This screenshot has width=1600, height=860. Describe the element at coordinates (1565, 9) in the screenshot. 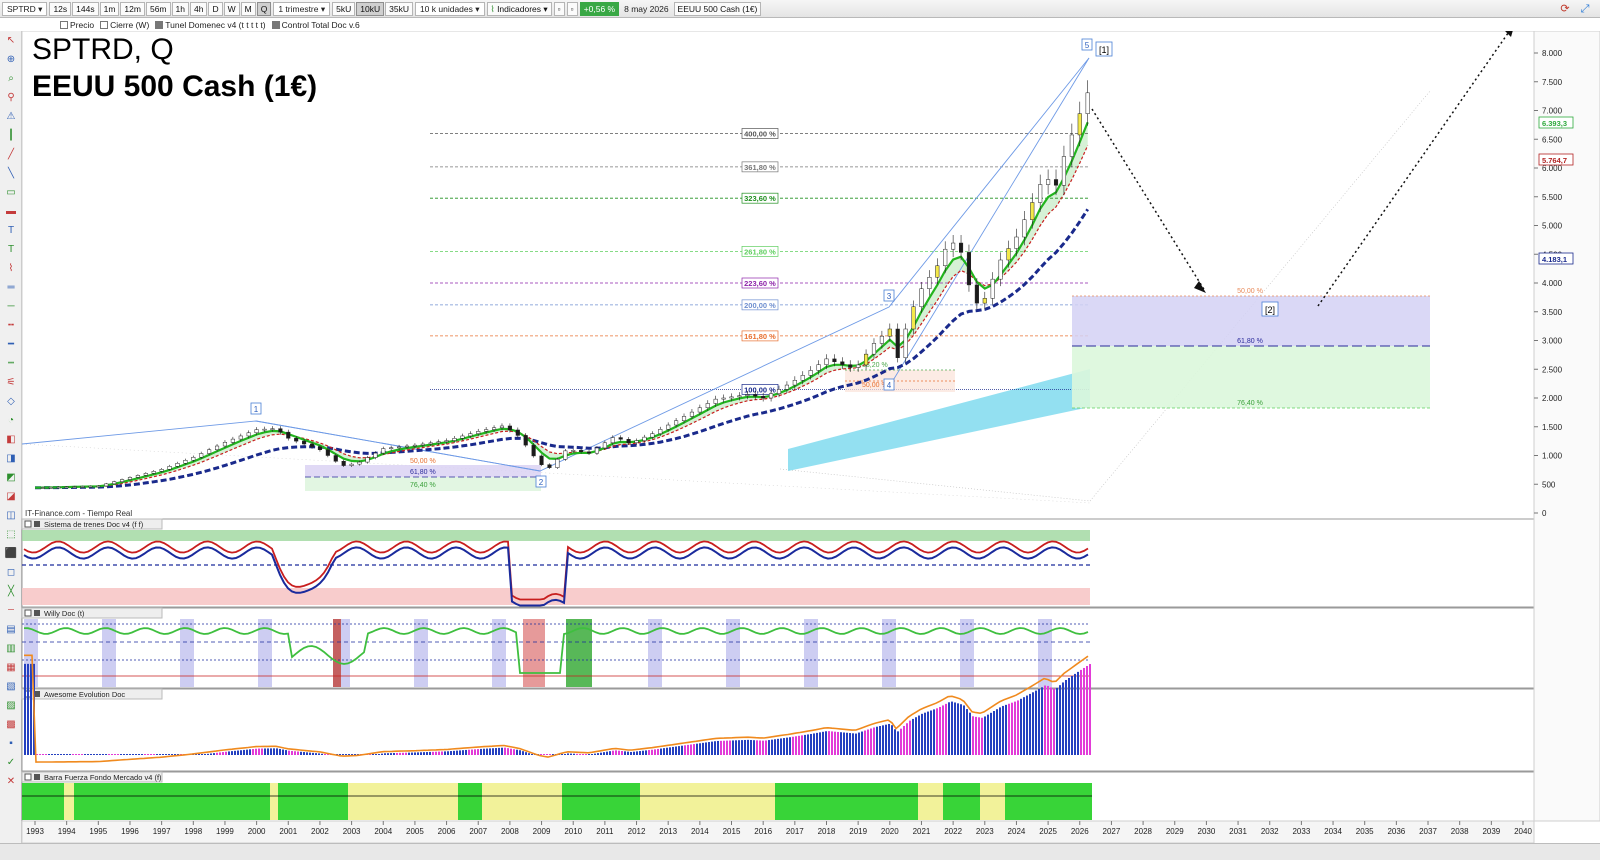

I see `refresh-icon: ⟳` at that location.